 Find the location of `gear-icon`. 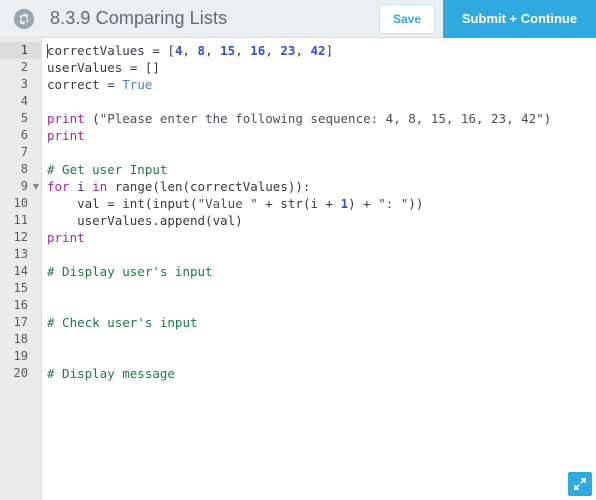

gear-icon is located at coordinates (24, 18).